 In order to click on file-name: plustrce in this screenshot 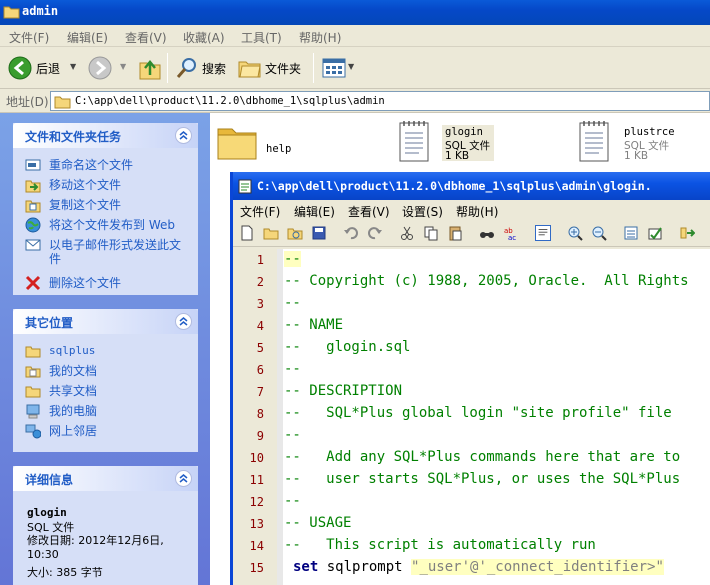, I will do `click(649, 132)`.